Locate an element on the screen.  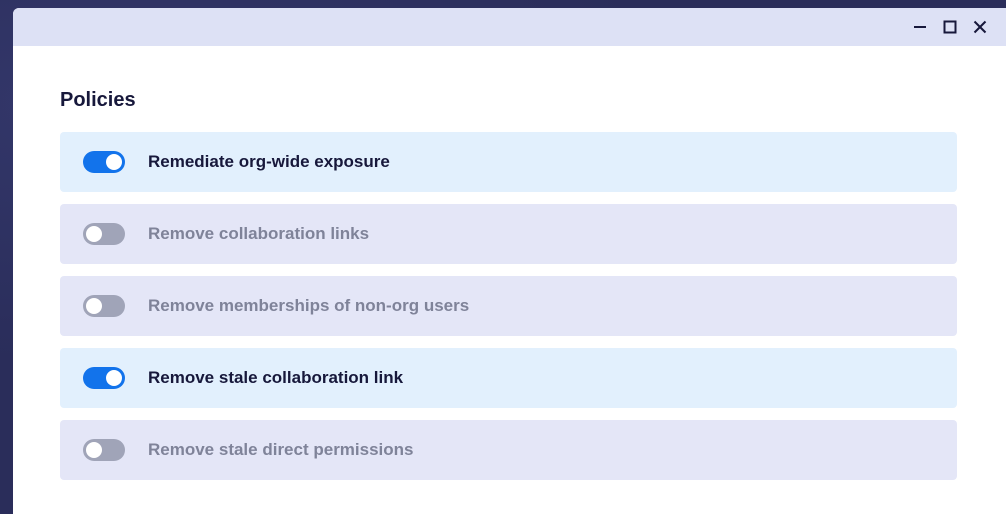
close-icon is located at coordinates (980, 27).